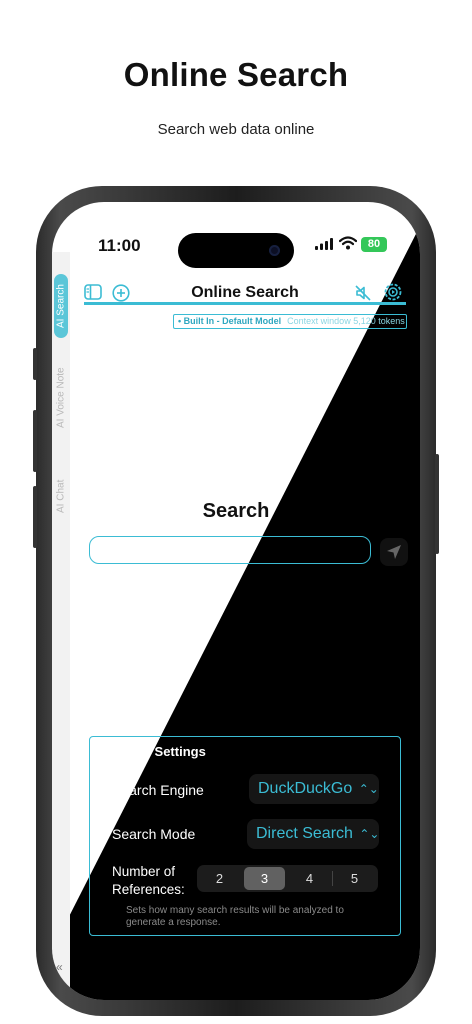  Describe the element at coordinates (309, 878) in the screenshot. I see `references-option-4: 4` at that location.